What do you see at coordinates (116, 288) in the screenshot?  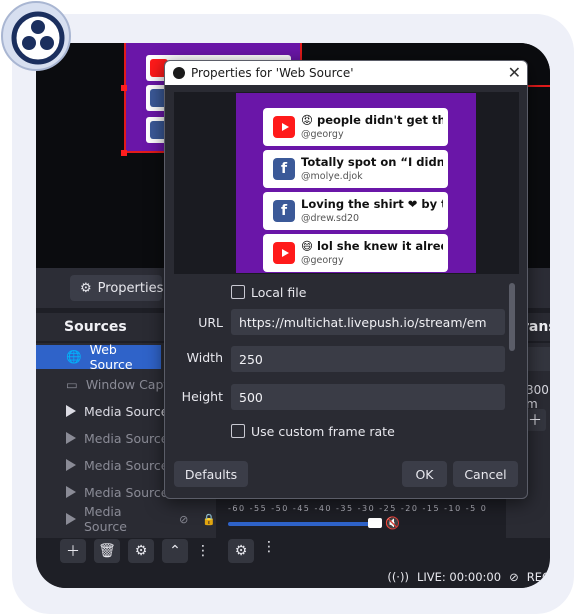 I see `properties-button: ⚙ Properties` at bounding box center [116, 288].